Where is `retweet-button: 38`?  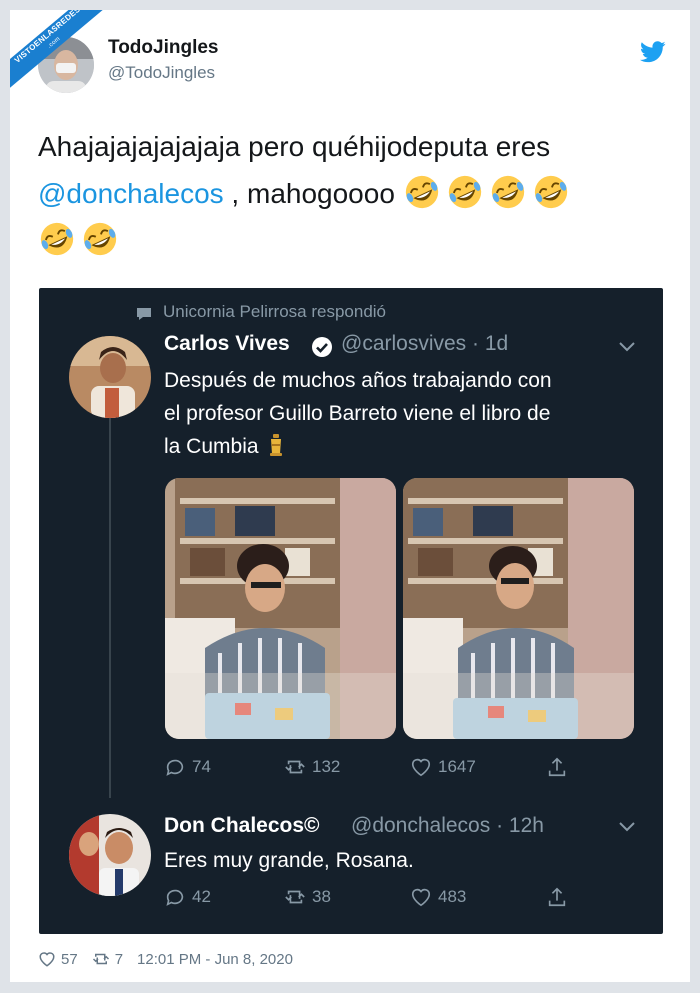 retweet-button: 38 is located at coordinates (307, 897).